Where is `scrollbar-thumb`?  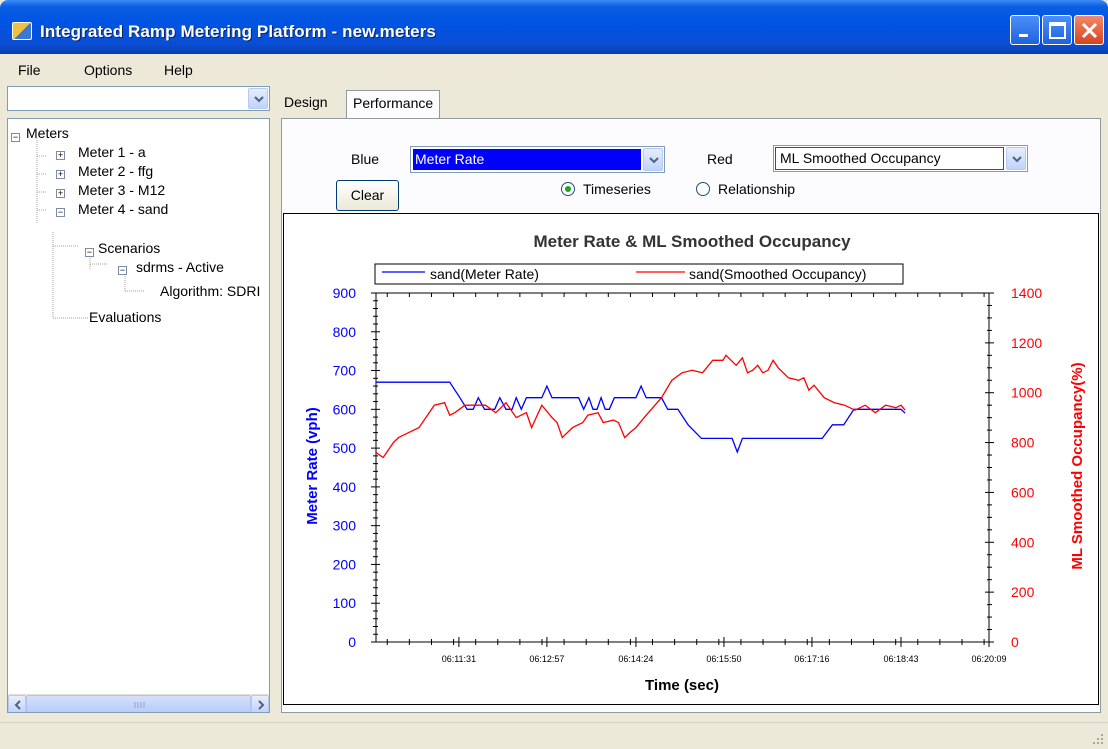 scrollbar-thumb is located at coordinates (138, 703).